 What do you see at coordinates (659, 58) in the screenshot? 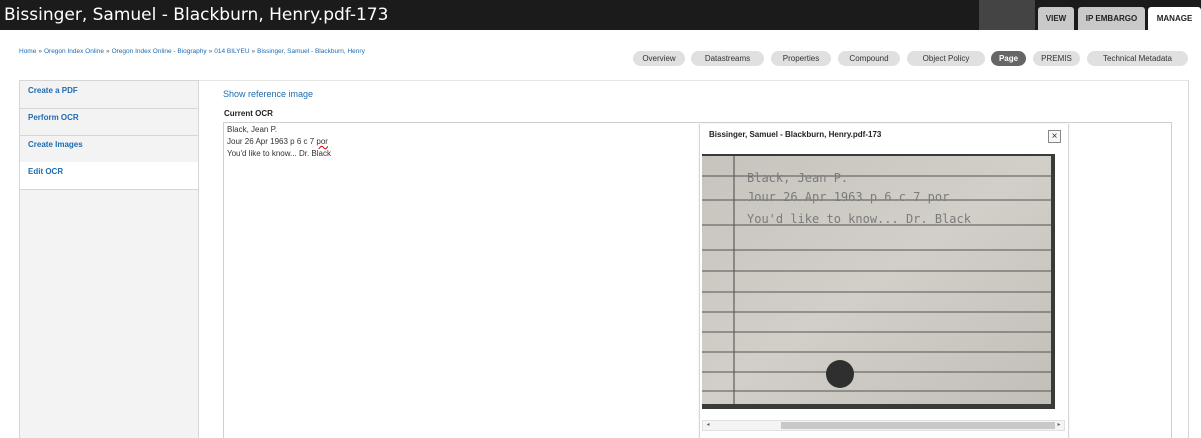
I see `tab-overview: Overview` at bounding box center [659, 58].